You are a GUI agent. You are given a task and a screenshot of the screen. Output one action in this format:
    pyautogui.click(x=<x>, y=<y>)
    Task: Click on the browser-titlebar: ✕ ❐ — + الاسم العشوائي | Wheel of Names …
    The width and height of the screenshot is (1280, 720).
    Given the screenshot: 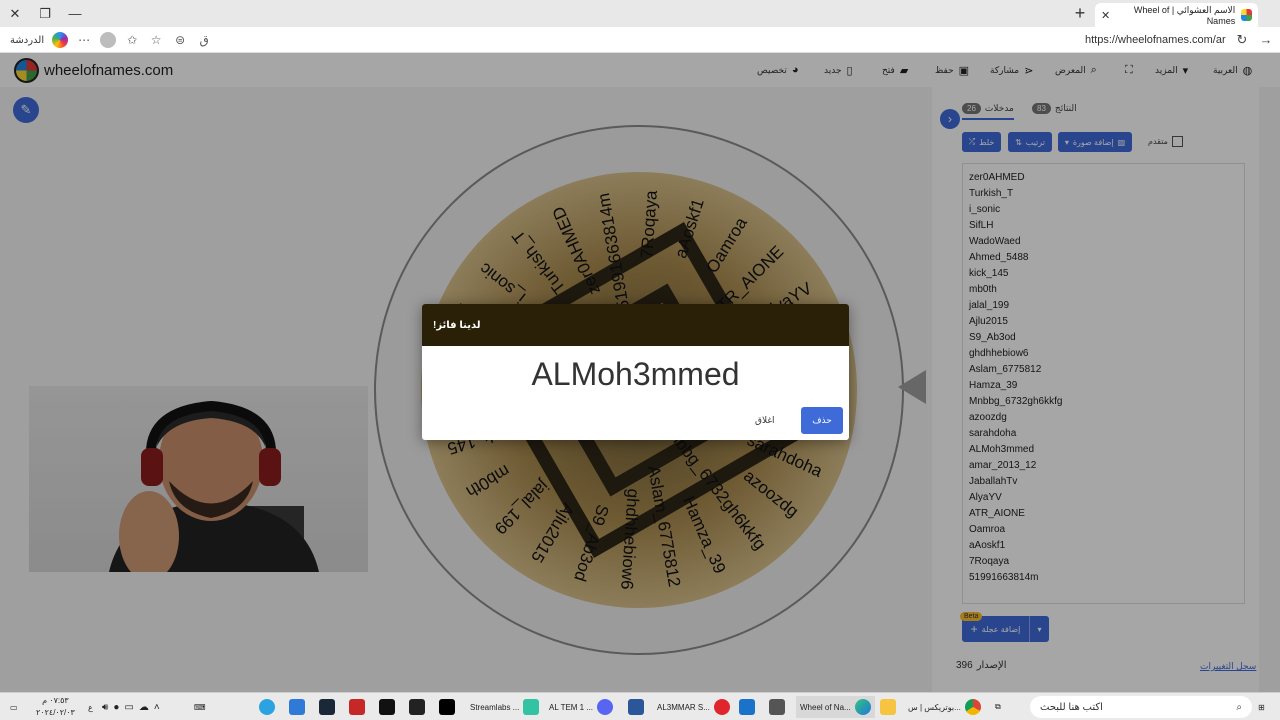 What is the action you would take?
    pyautogui.click(x=640, y=13)
    